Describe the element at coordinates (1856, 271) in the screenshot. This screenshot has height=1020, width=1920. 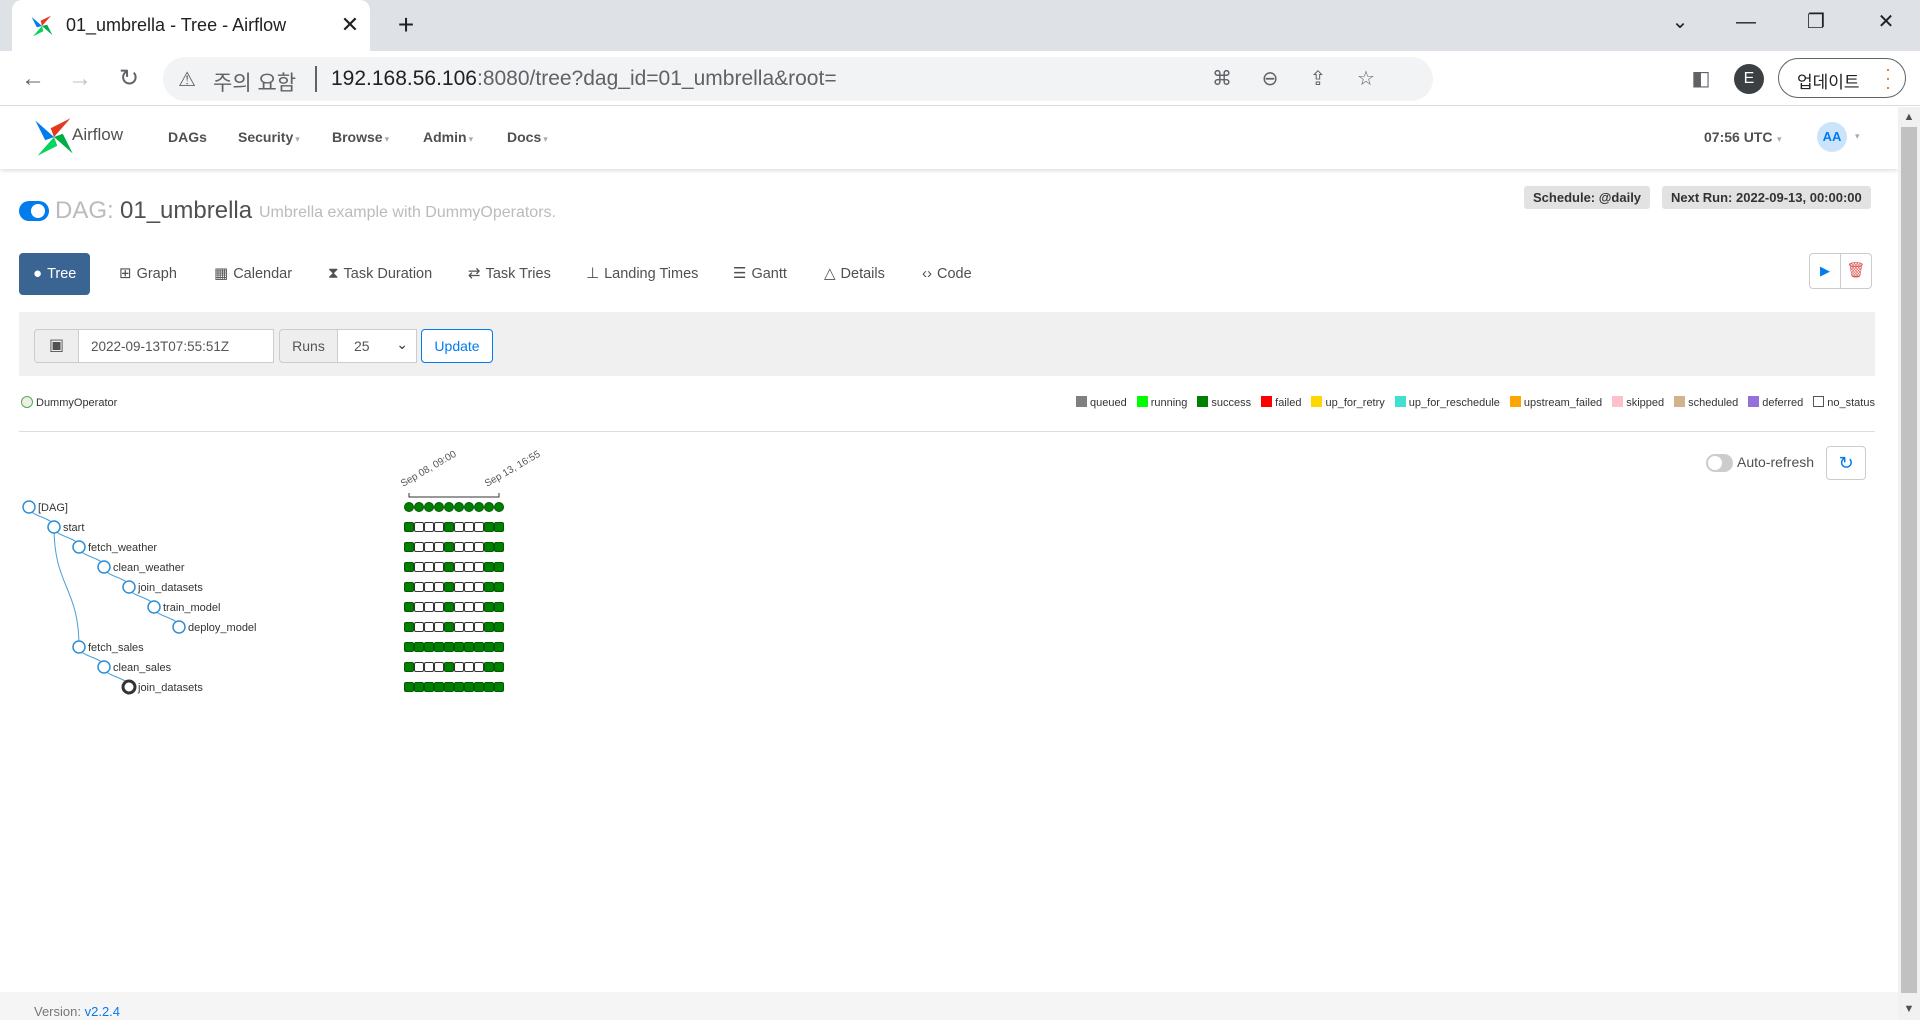
I see `delete-dag-button: 🗑` at that location.